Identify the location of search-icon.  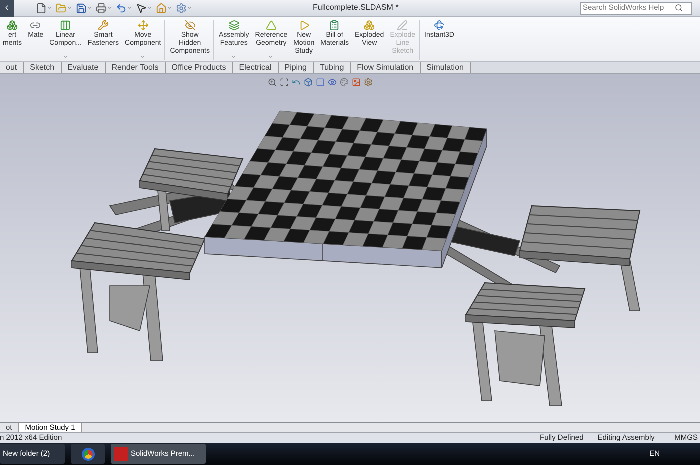
(679, 8).